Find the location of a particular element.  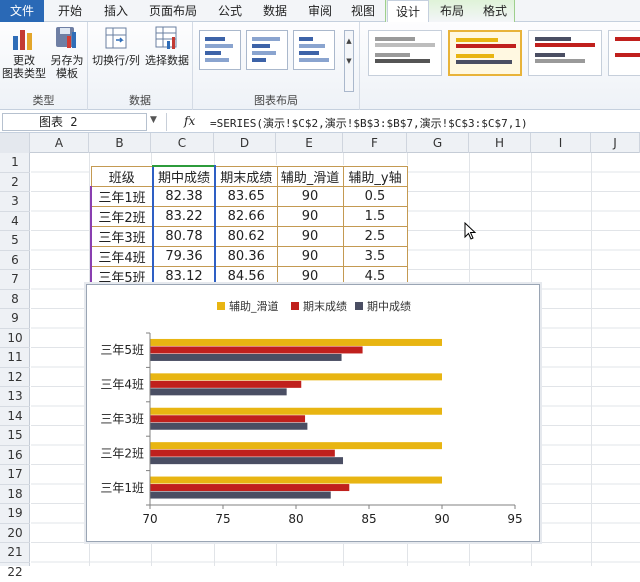

column-header-e: E is located at coordinates (309, 143).